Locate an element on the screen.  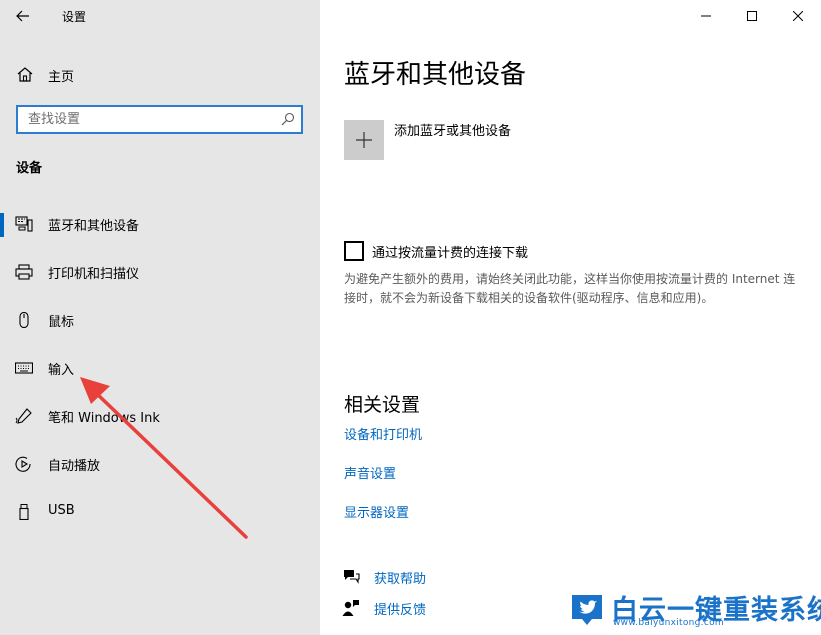
search-input is located at coordinates (143, 119).